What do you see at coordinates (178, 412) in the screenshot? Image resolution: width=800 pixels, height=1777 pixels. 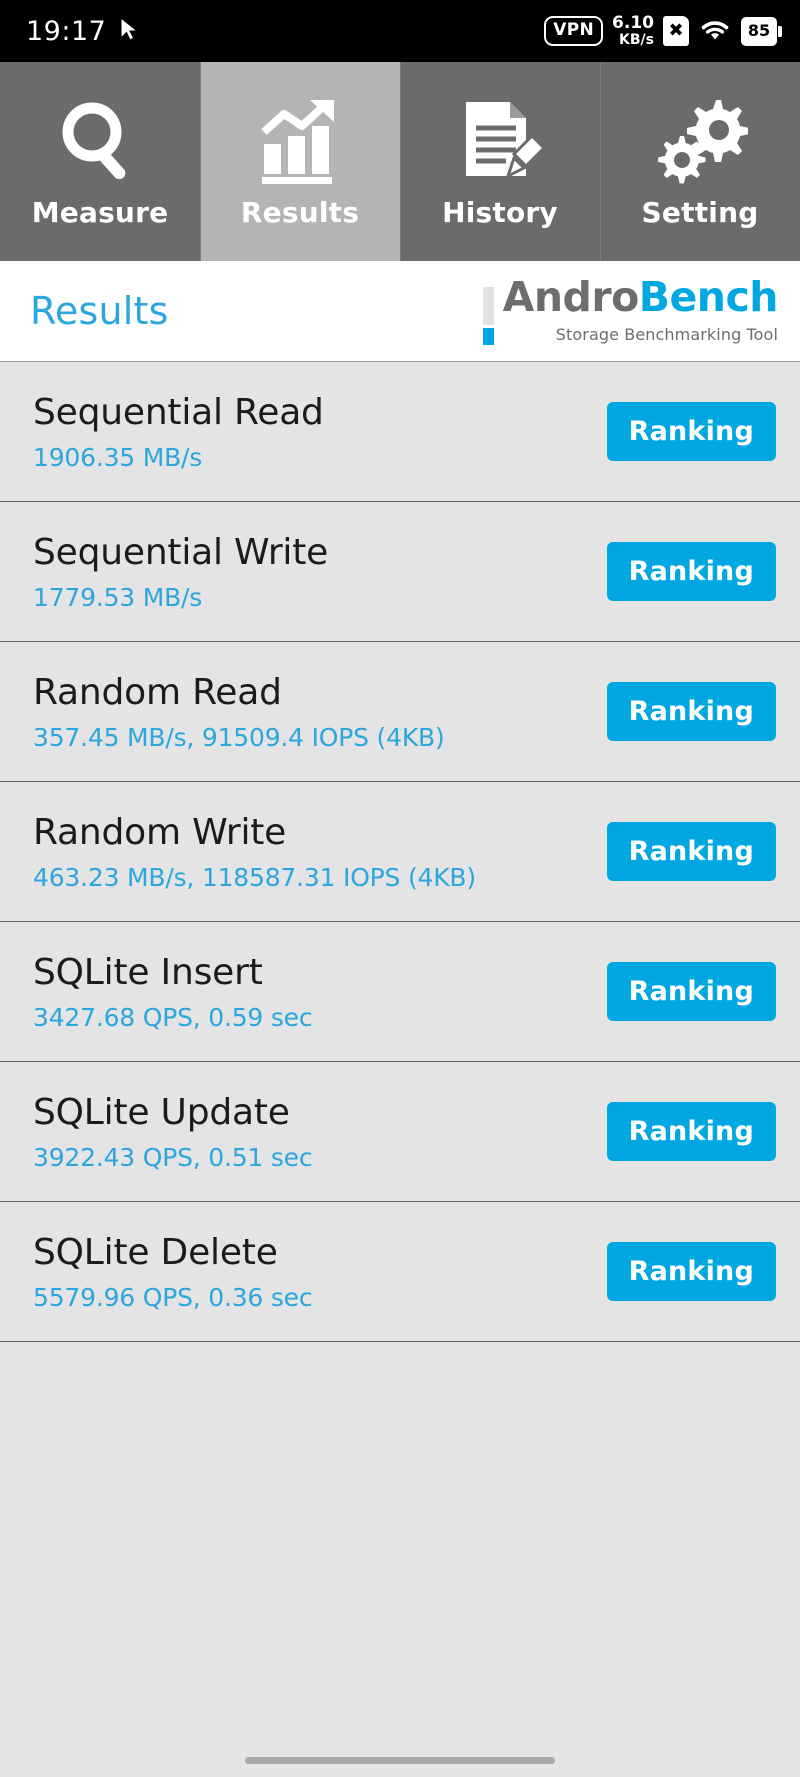 I see `result-name: Sequential Read` at bounding box center [178, 412].